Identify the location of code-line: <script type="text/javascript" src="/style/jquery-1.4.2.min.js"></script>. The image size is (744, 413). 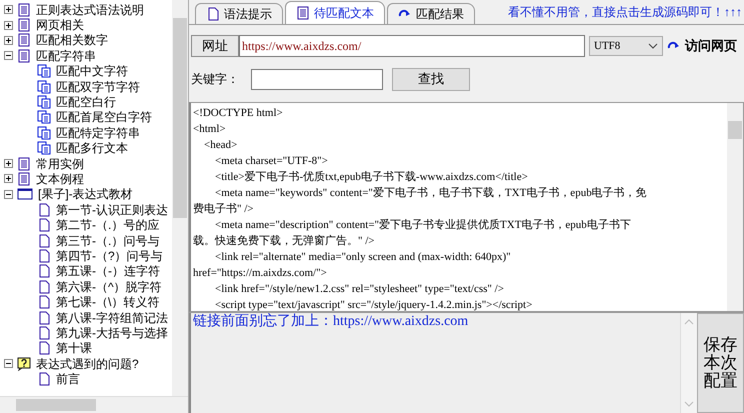
(374, 304).